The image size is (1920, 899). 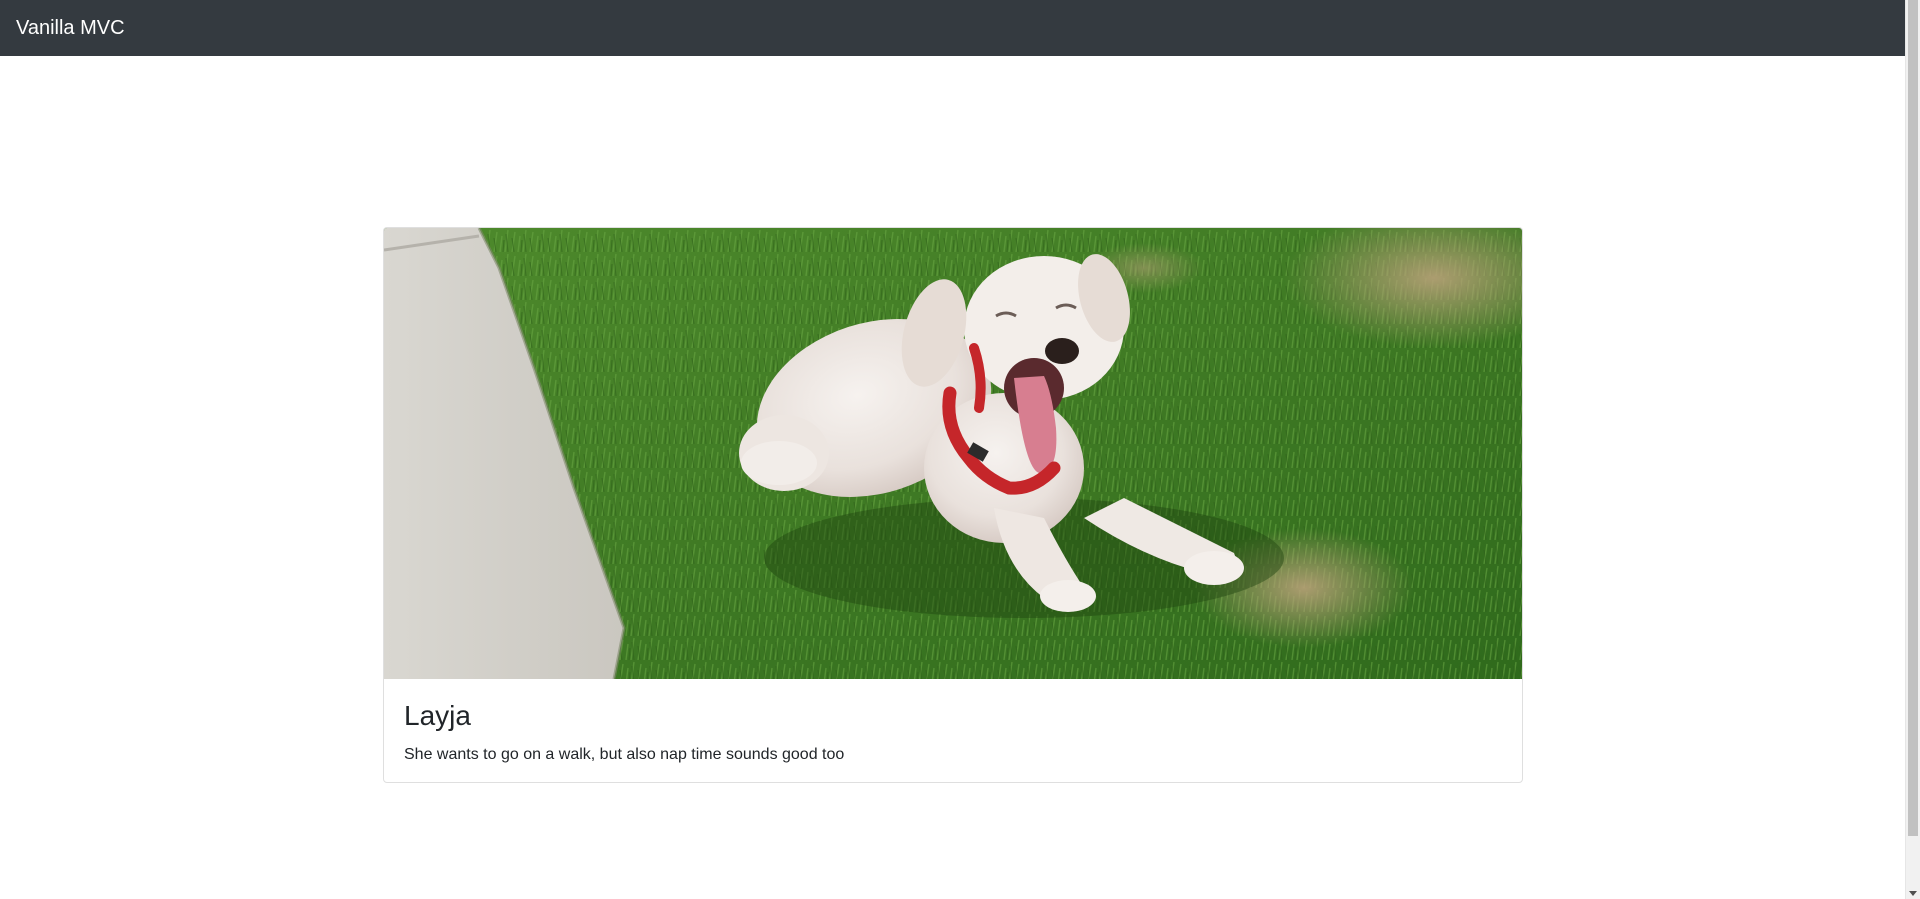 I want to click on vertical-scrollbar, so click(x=1912, y=449).